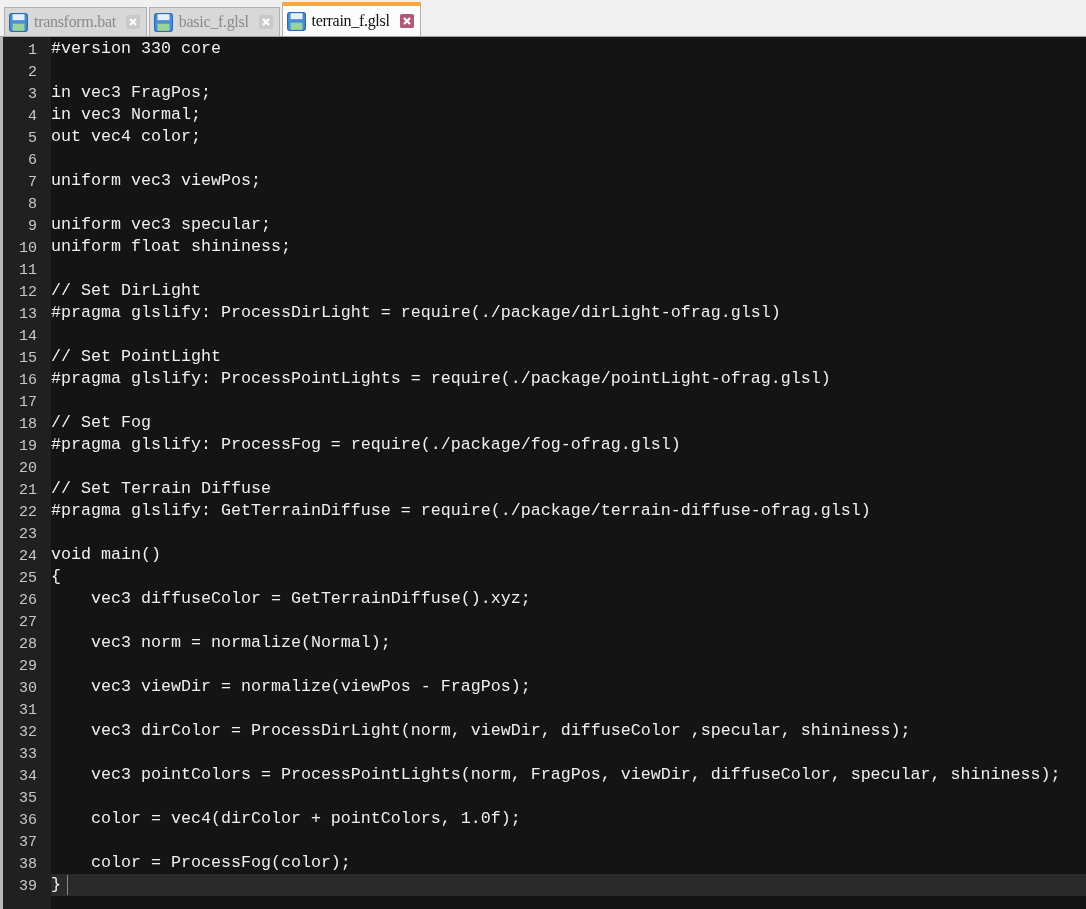  Describe the element at coordinates (28, 776) in the screenshot. I see `line-number: 34` at that location.